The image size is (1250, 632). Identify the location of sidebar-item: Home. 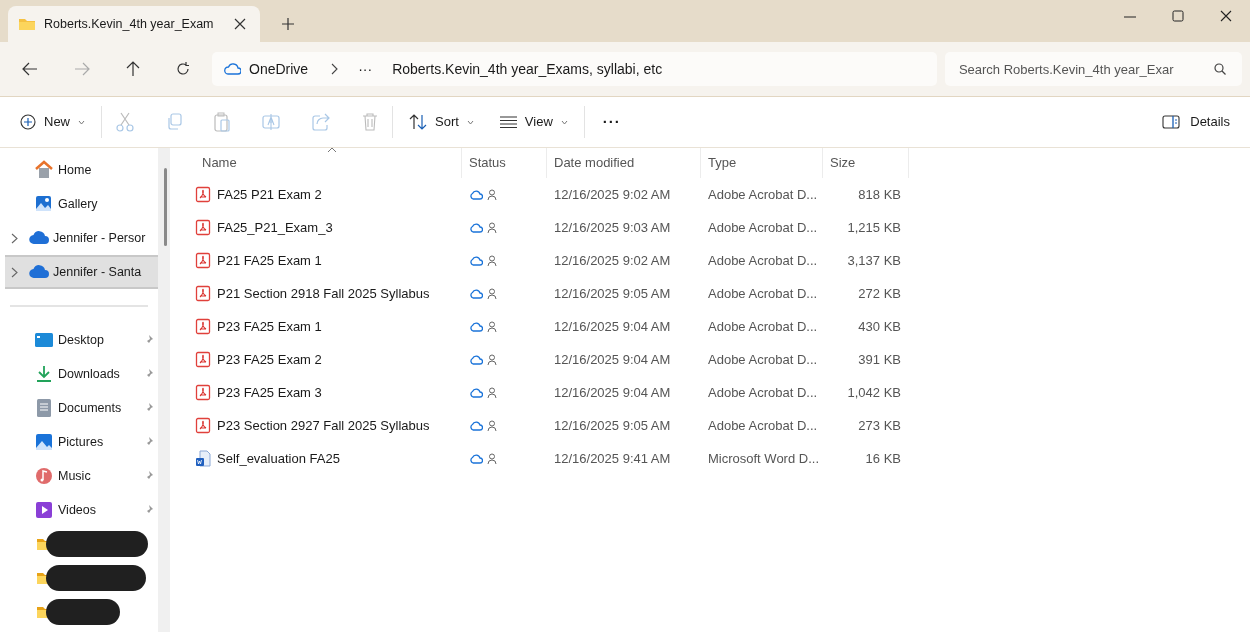
(79, 170).